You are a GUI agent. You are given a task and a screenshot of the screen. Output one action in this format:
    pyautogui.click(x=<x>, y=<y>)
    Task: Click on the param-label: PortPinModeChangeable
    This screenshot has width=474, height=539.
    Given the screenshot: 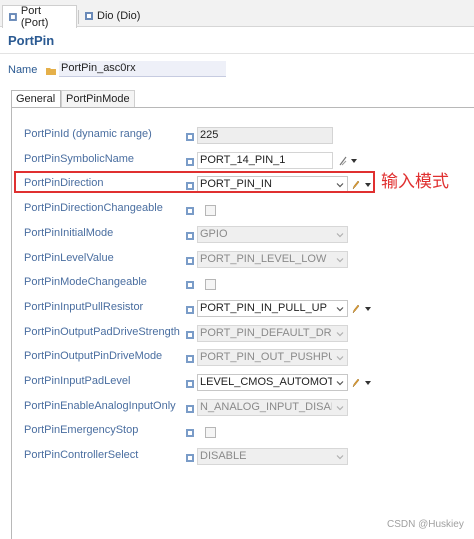 What is the action you would take?
    pyautogui.click(x=85, y=282)
    